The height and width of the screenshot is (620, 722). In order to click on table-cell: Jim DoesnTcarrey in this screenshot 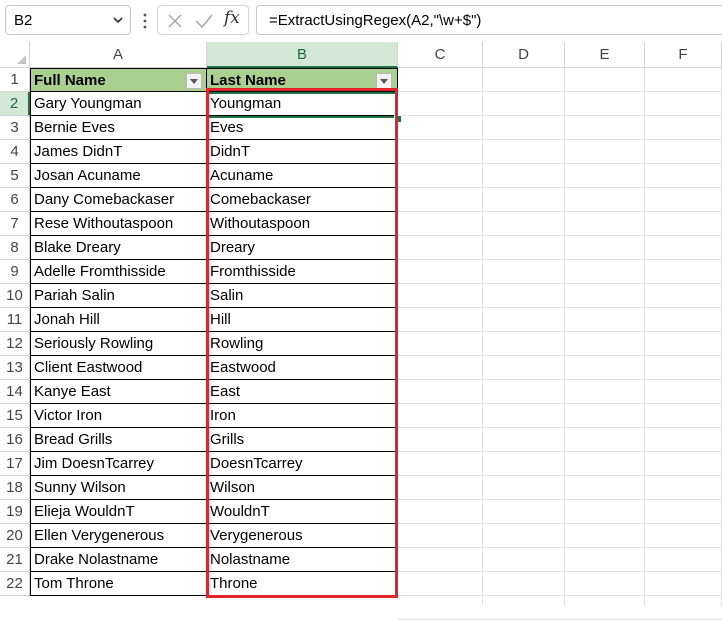, I will do `click(118, 464)`.